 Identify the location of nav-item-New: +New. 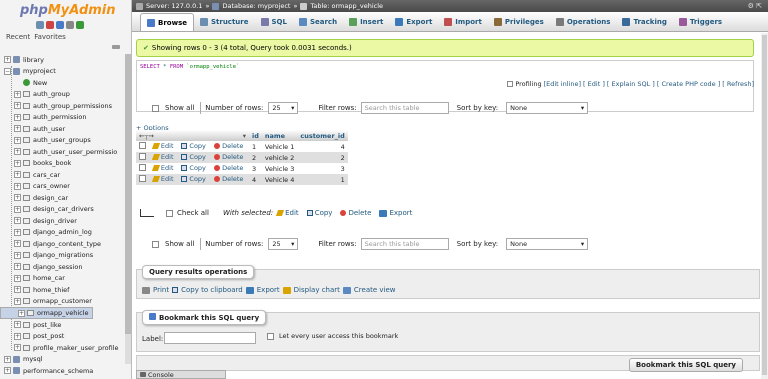
(65, 83).